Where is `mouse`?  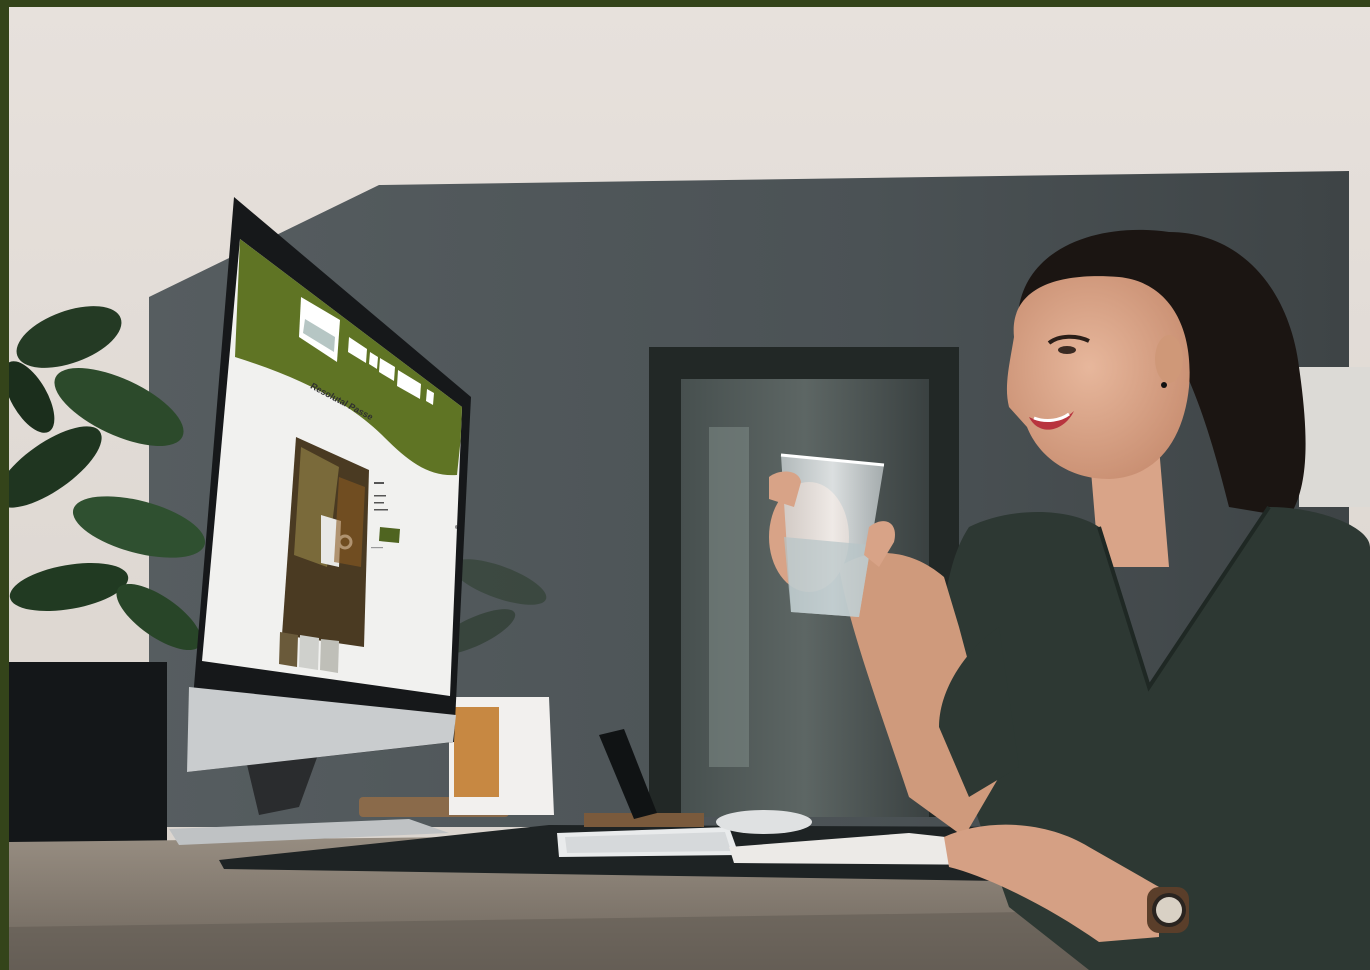
mouse is located at coordinates (764, 822).